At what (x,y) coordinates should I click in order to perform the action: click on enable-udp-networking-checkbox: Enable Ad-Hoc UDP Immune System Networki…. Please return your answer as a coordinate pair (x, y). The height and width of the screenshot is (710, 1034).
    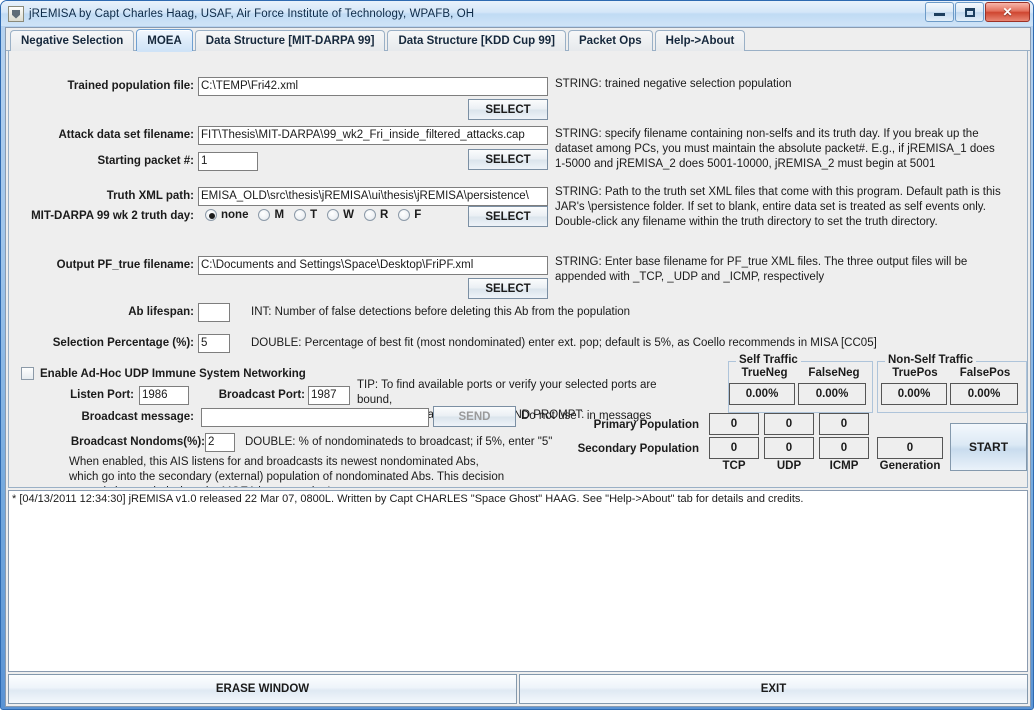
    Looking at the image, I should click on (163, 373).